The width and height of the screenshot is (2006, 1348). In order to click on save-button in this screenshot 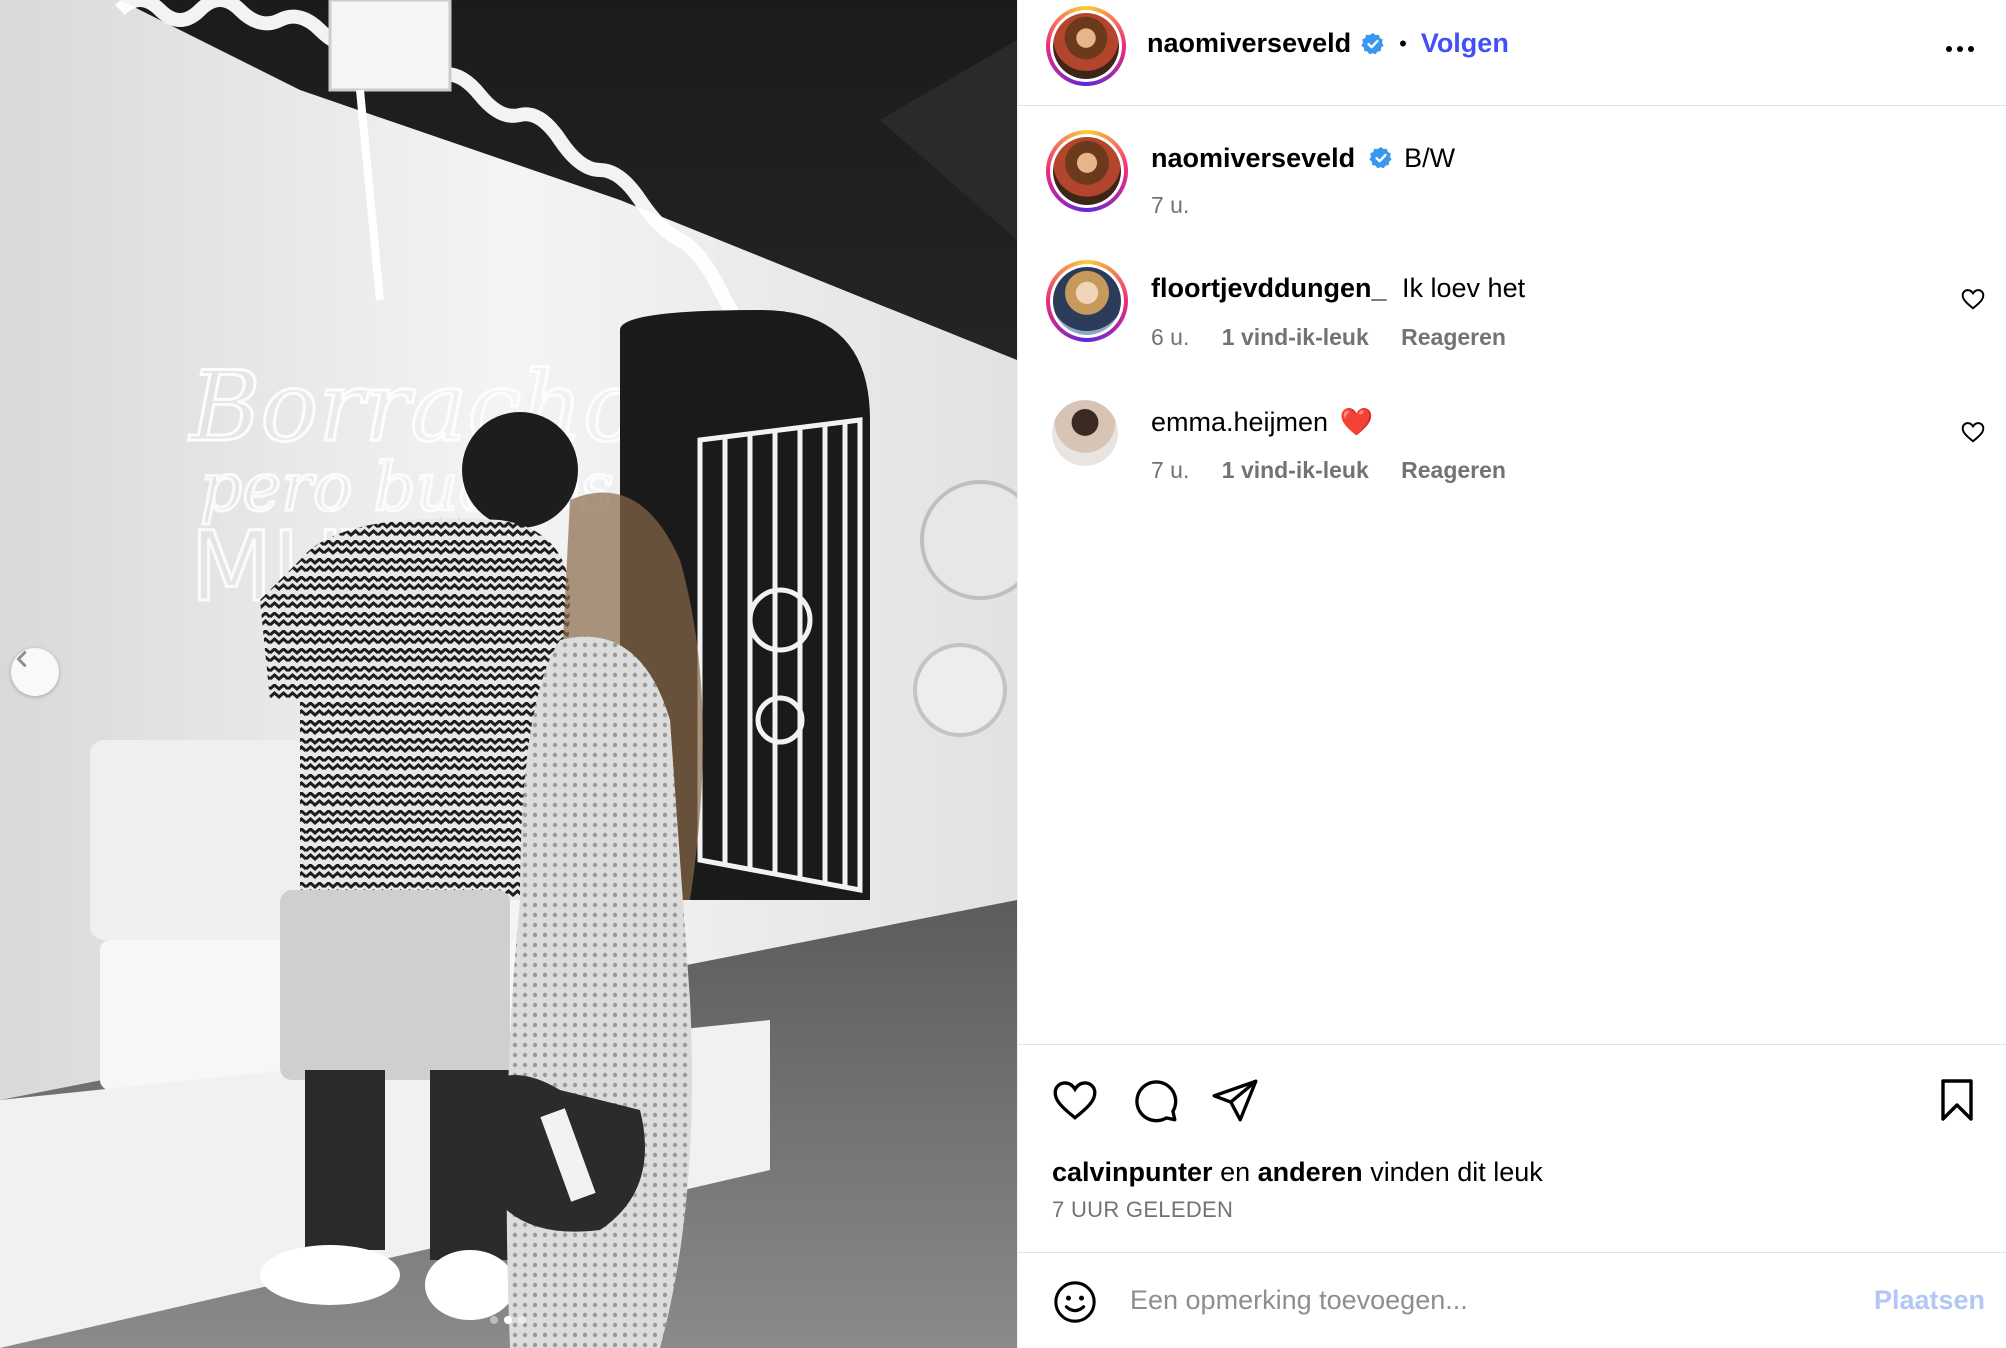, I will do `click(1957, 1102)`.